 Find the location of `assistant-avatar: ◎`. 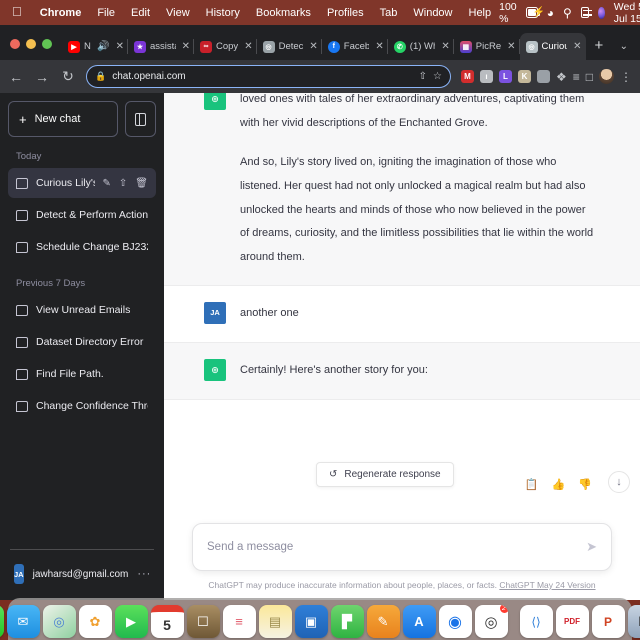

assistant-avatar: ◎ is located at coordinates (215, 370).